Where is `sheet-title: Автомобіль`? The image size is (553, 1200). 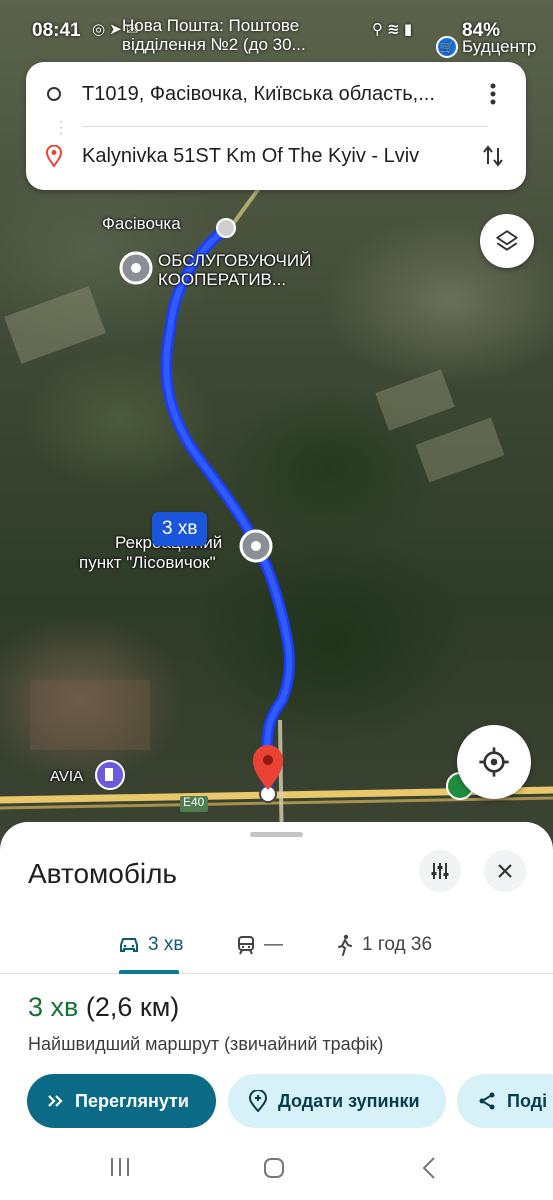 sheet-title: Автомобіль is located at coordinates (103, 873).